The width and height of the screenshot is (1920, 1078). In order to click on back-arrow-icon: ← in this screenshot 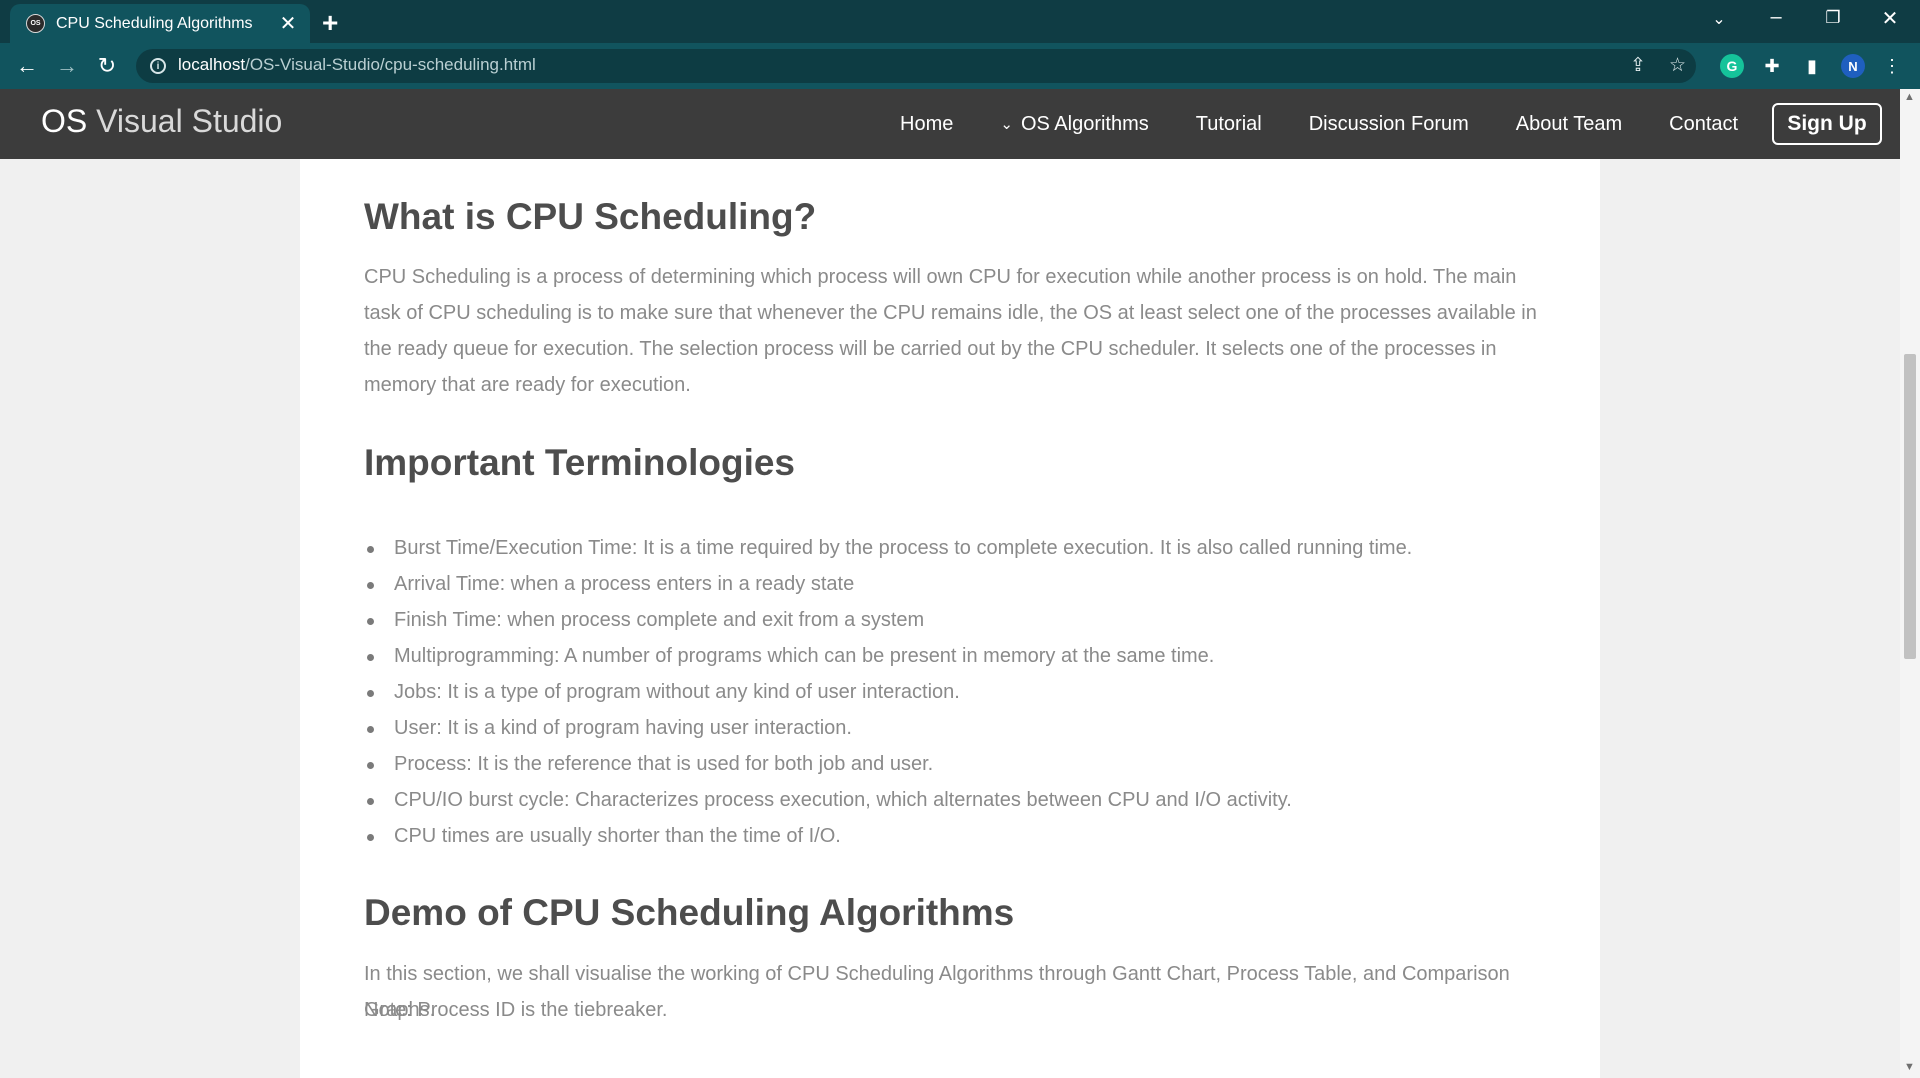, I will do `click(27, 66)`.